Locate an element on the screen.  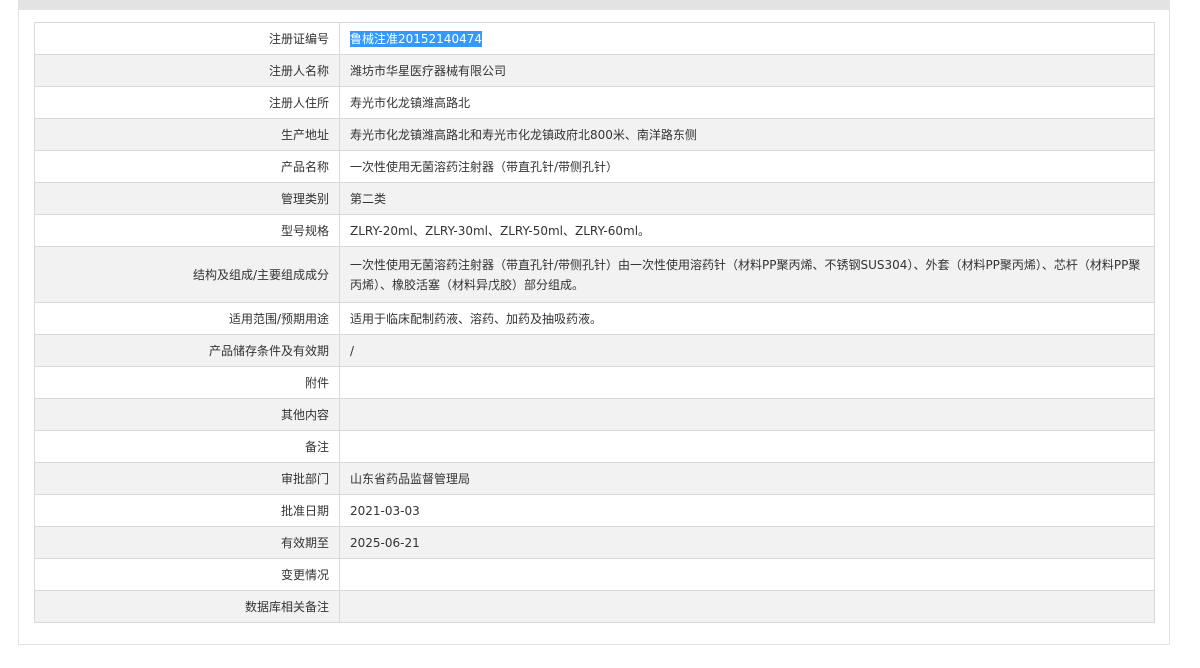
table-row: 注册证编号 鲁械注准20152140474 is located at coordinates (594, 38).